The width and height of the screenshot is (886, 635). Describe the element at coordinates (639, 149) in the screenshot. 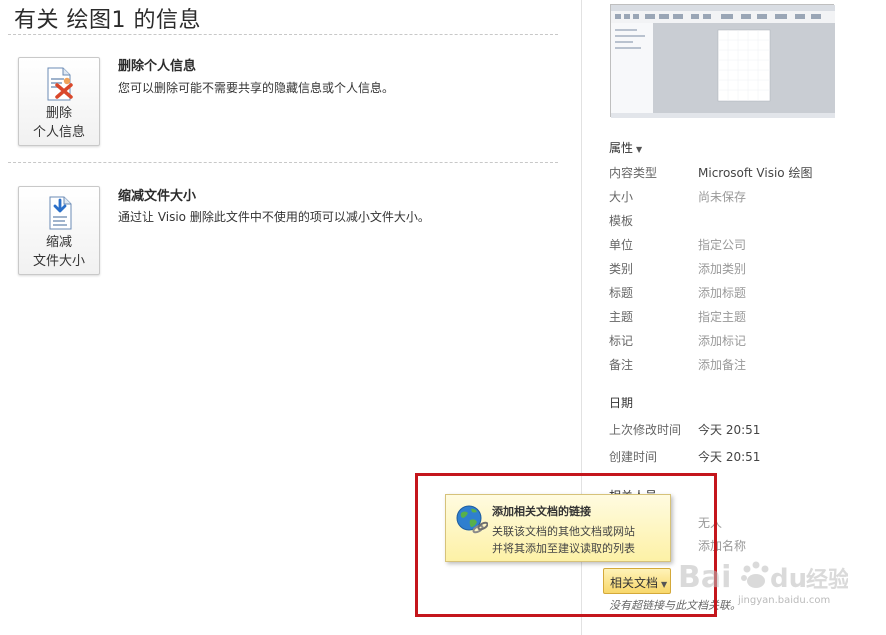

I see `chevron-down-icon: ▼` at that location.